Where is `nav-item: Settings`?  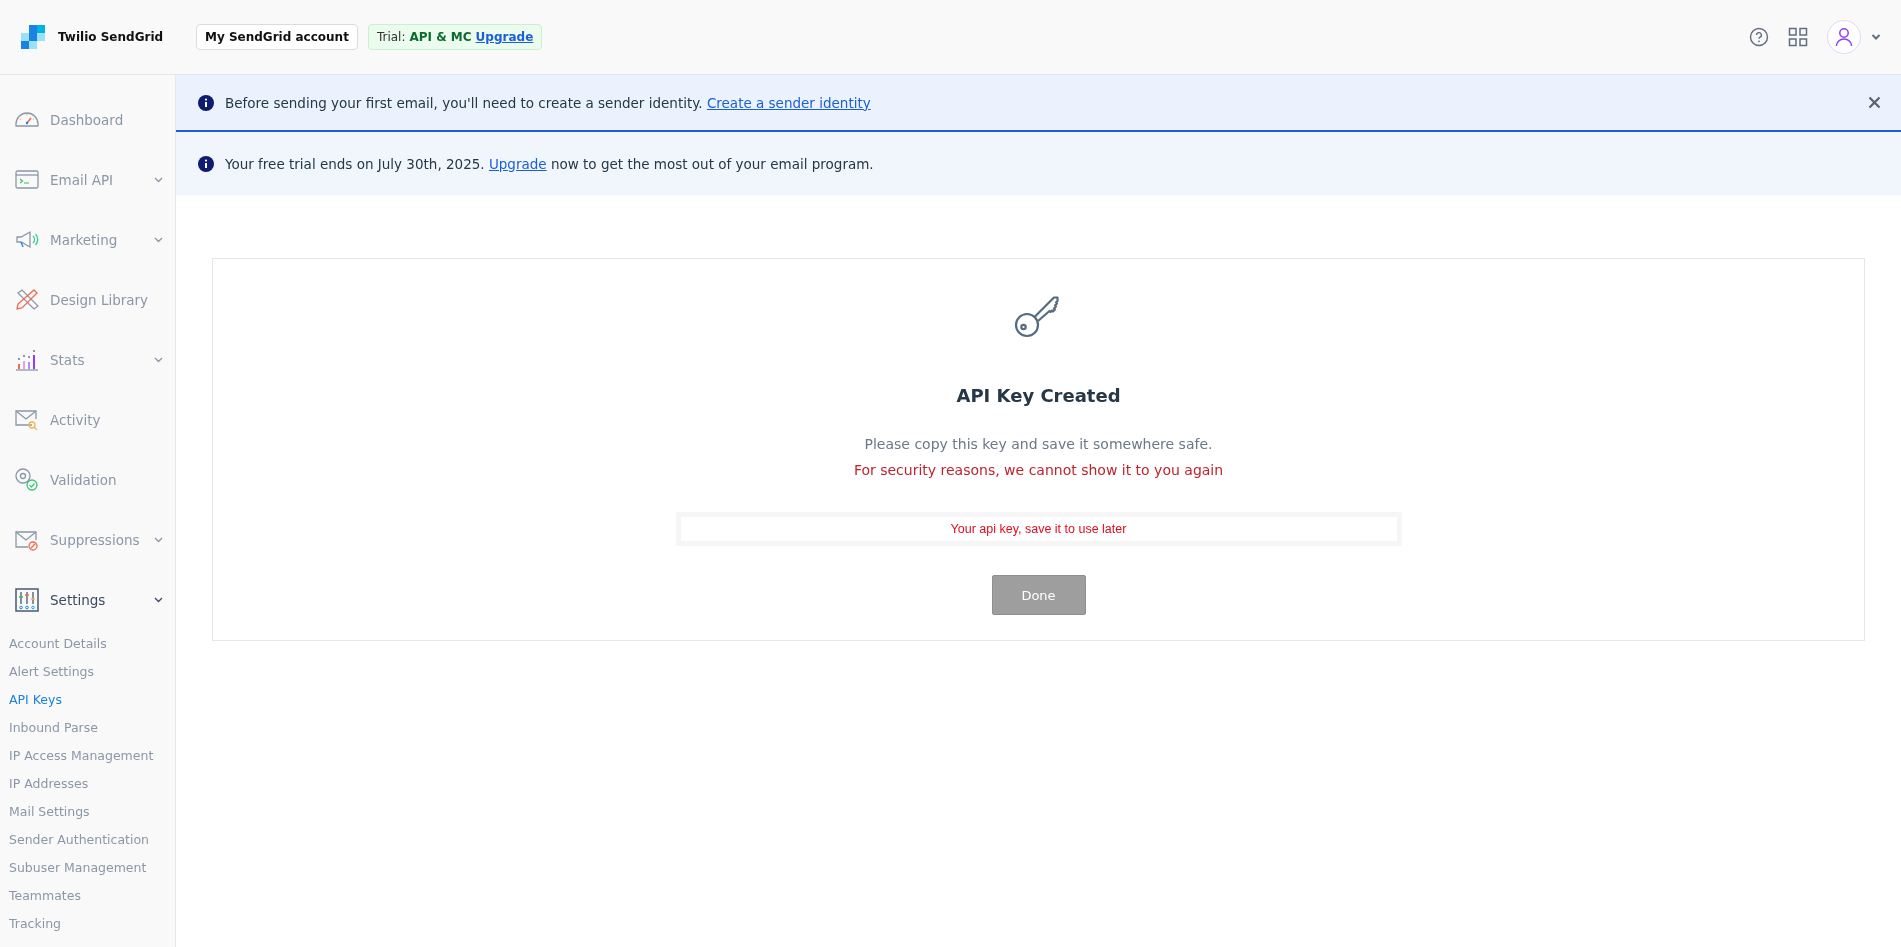
nav-item: Settings is located at coordinates (87, 600).